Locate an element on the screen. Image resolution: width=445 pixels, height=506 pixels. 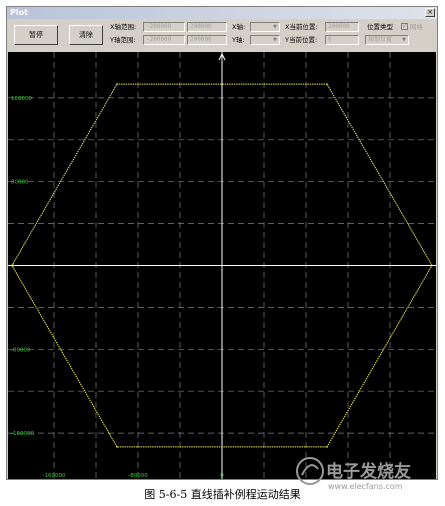
close-button: × is located at coordinates (430, 12).